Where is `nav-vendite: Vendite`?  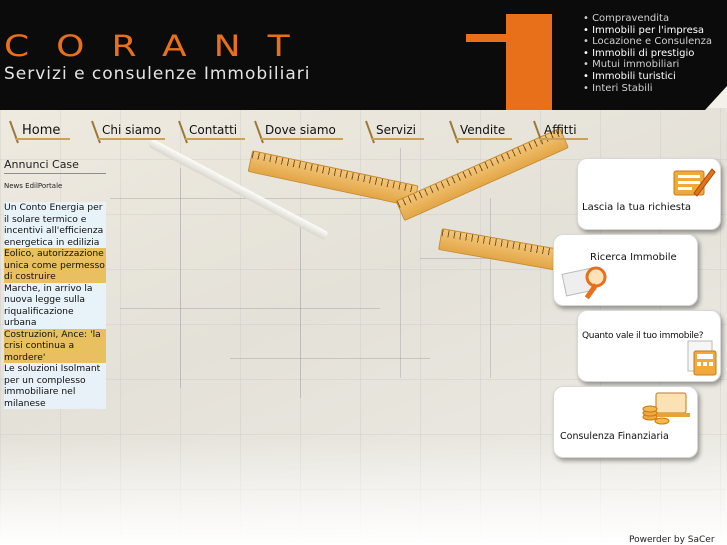 nav-vendite: Vendite is located at coordinates (480, 132).